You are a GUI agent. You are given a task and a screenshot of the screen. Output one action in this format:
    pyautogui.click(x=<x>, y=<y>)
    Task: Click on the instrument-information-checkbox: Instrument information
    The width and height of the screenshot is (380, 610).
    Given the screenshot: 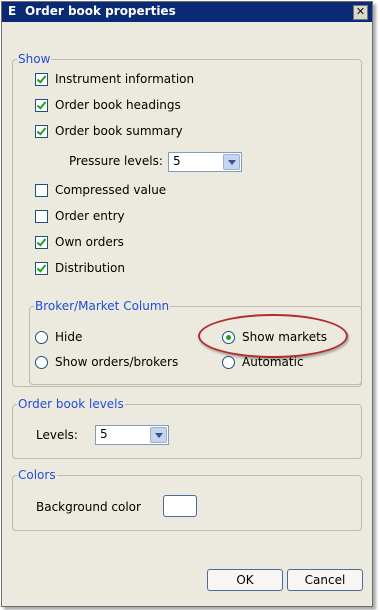 What is the action you would take?
    pyautogui.click(x=114, y=79)
    